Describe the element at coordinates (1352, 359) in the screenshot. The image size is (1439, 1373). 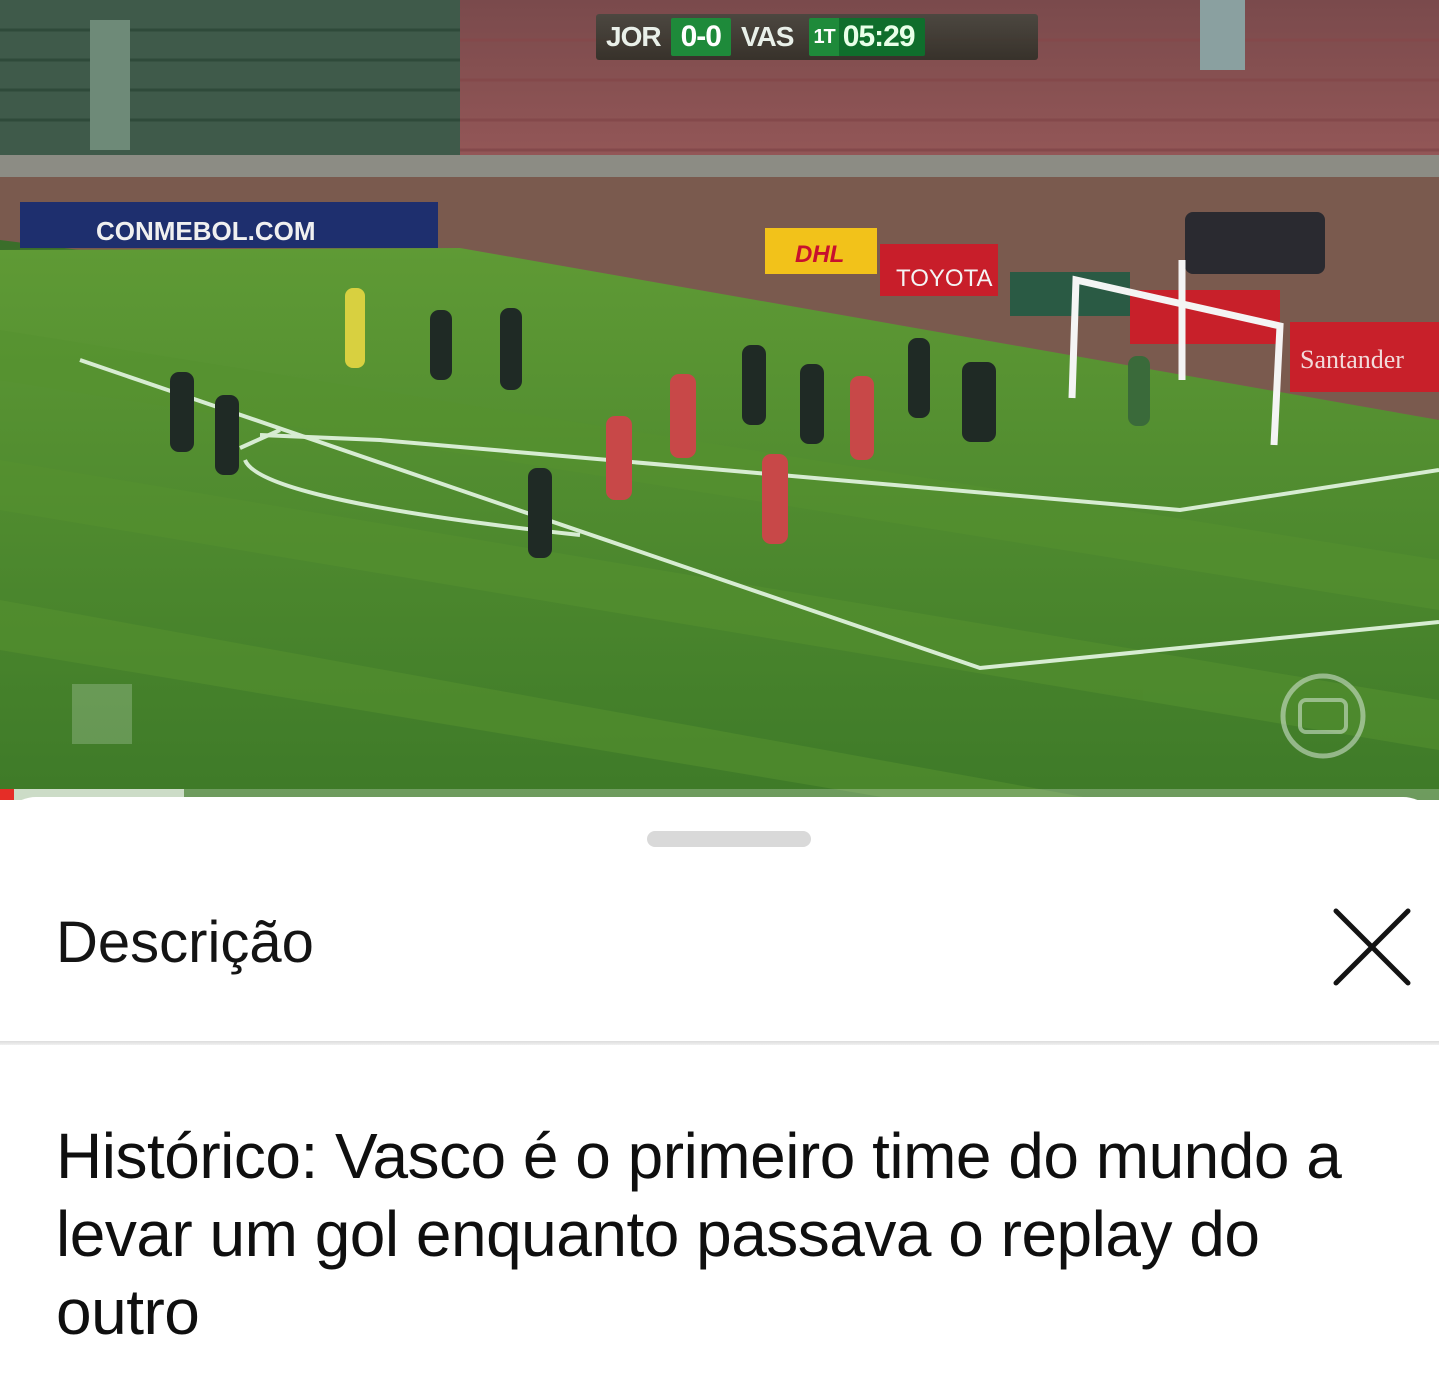
I see `santander-text: Santander` at that location.